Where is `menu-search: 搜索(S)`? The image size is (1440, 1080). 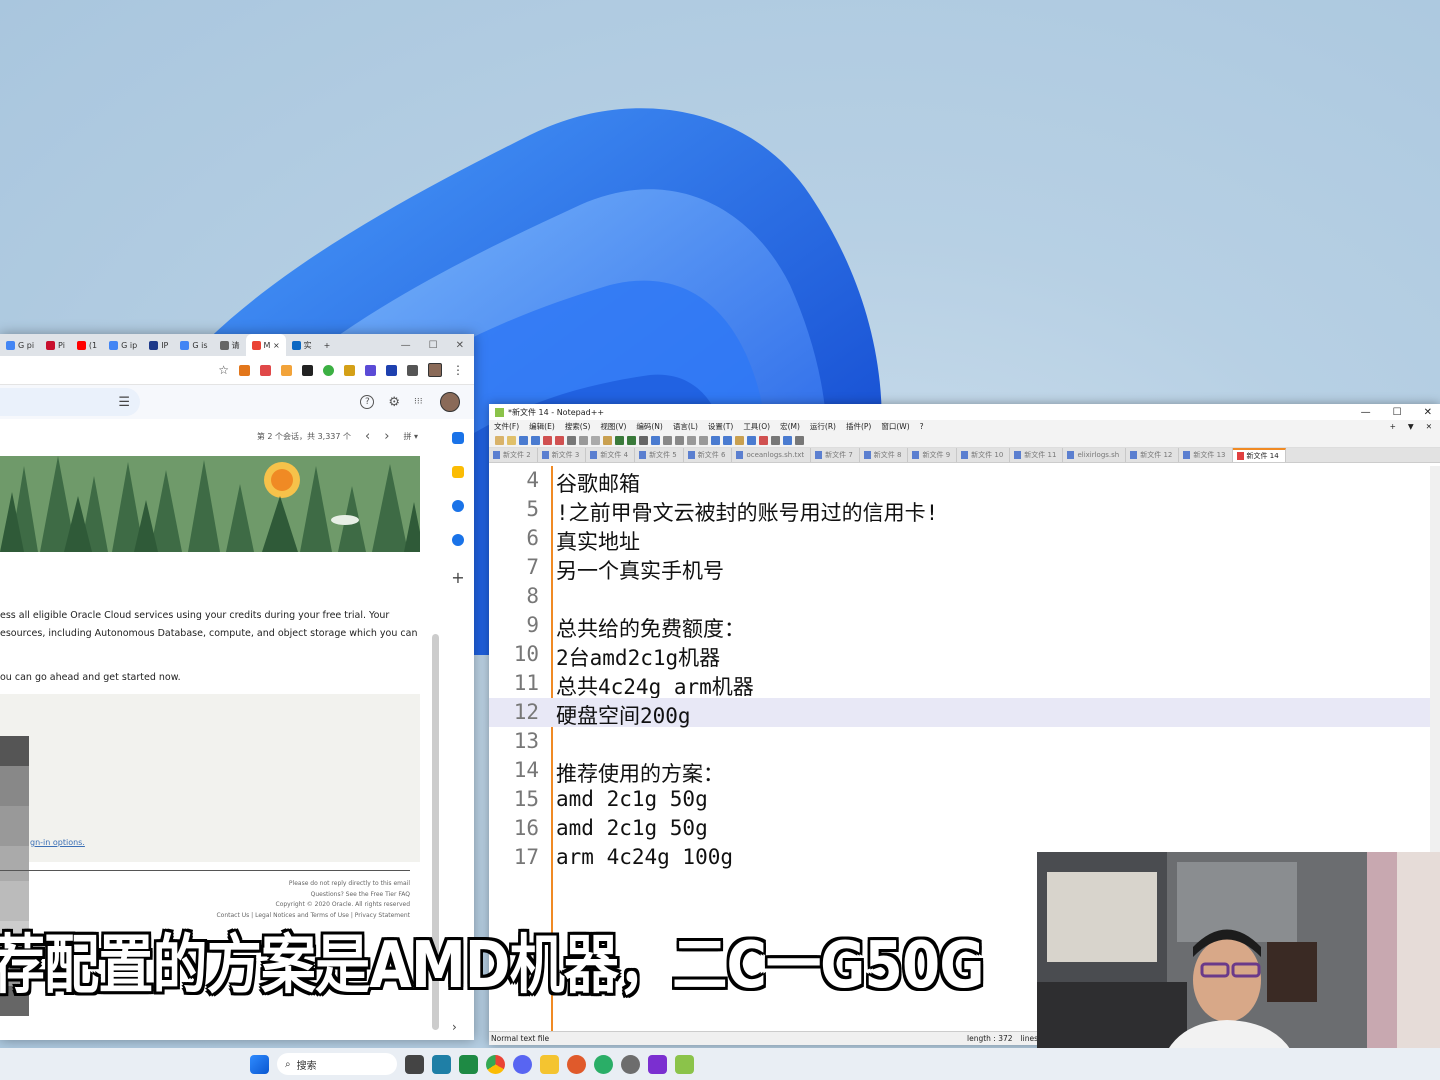
menu-search: 搜索(S) is located at coordinates (578, 426).